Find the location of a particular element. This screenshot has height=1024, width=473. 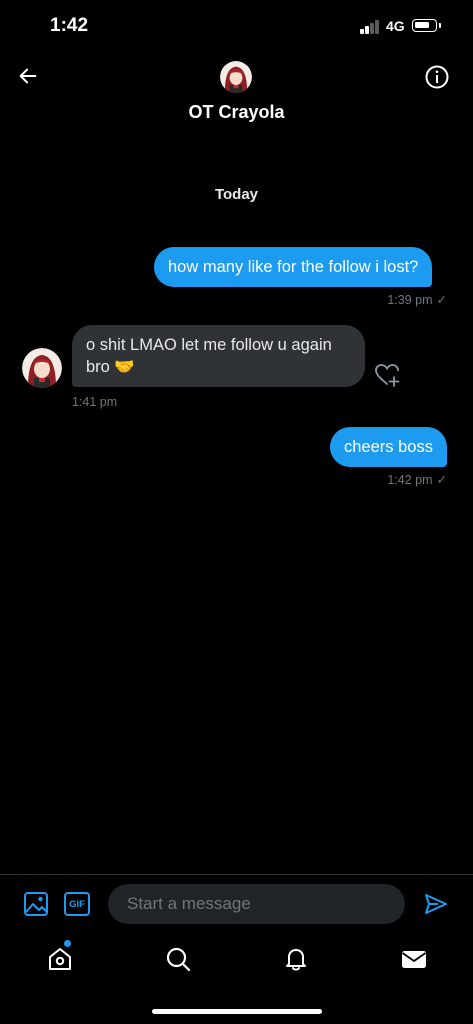

back-button is located at coordinates (28, 76).